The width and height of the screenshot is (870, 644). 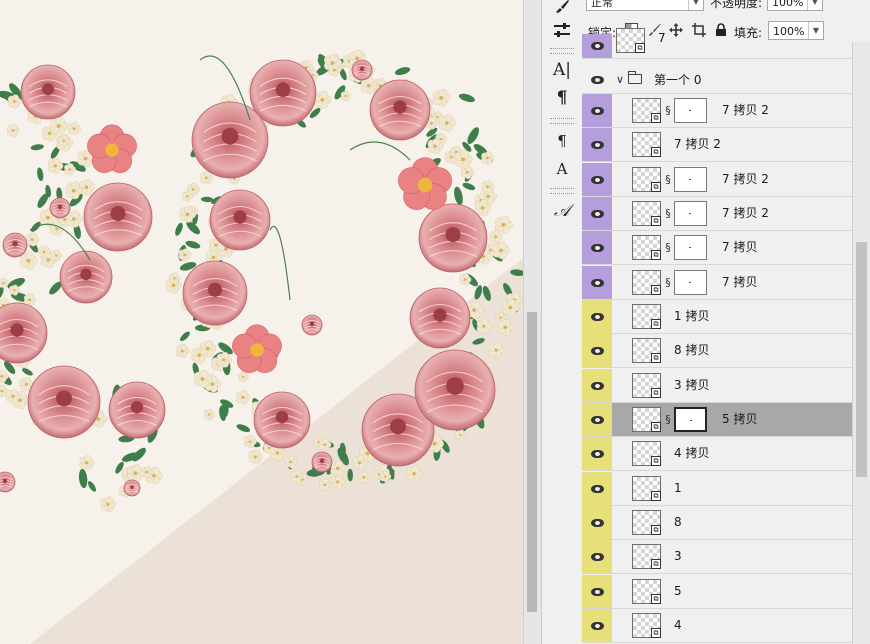 What do you see at coordinates (717, 145) in the screenshot?
I see `layer-row: ⧉ 7 拷贝 2` at bounding box center [717, 145].